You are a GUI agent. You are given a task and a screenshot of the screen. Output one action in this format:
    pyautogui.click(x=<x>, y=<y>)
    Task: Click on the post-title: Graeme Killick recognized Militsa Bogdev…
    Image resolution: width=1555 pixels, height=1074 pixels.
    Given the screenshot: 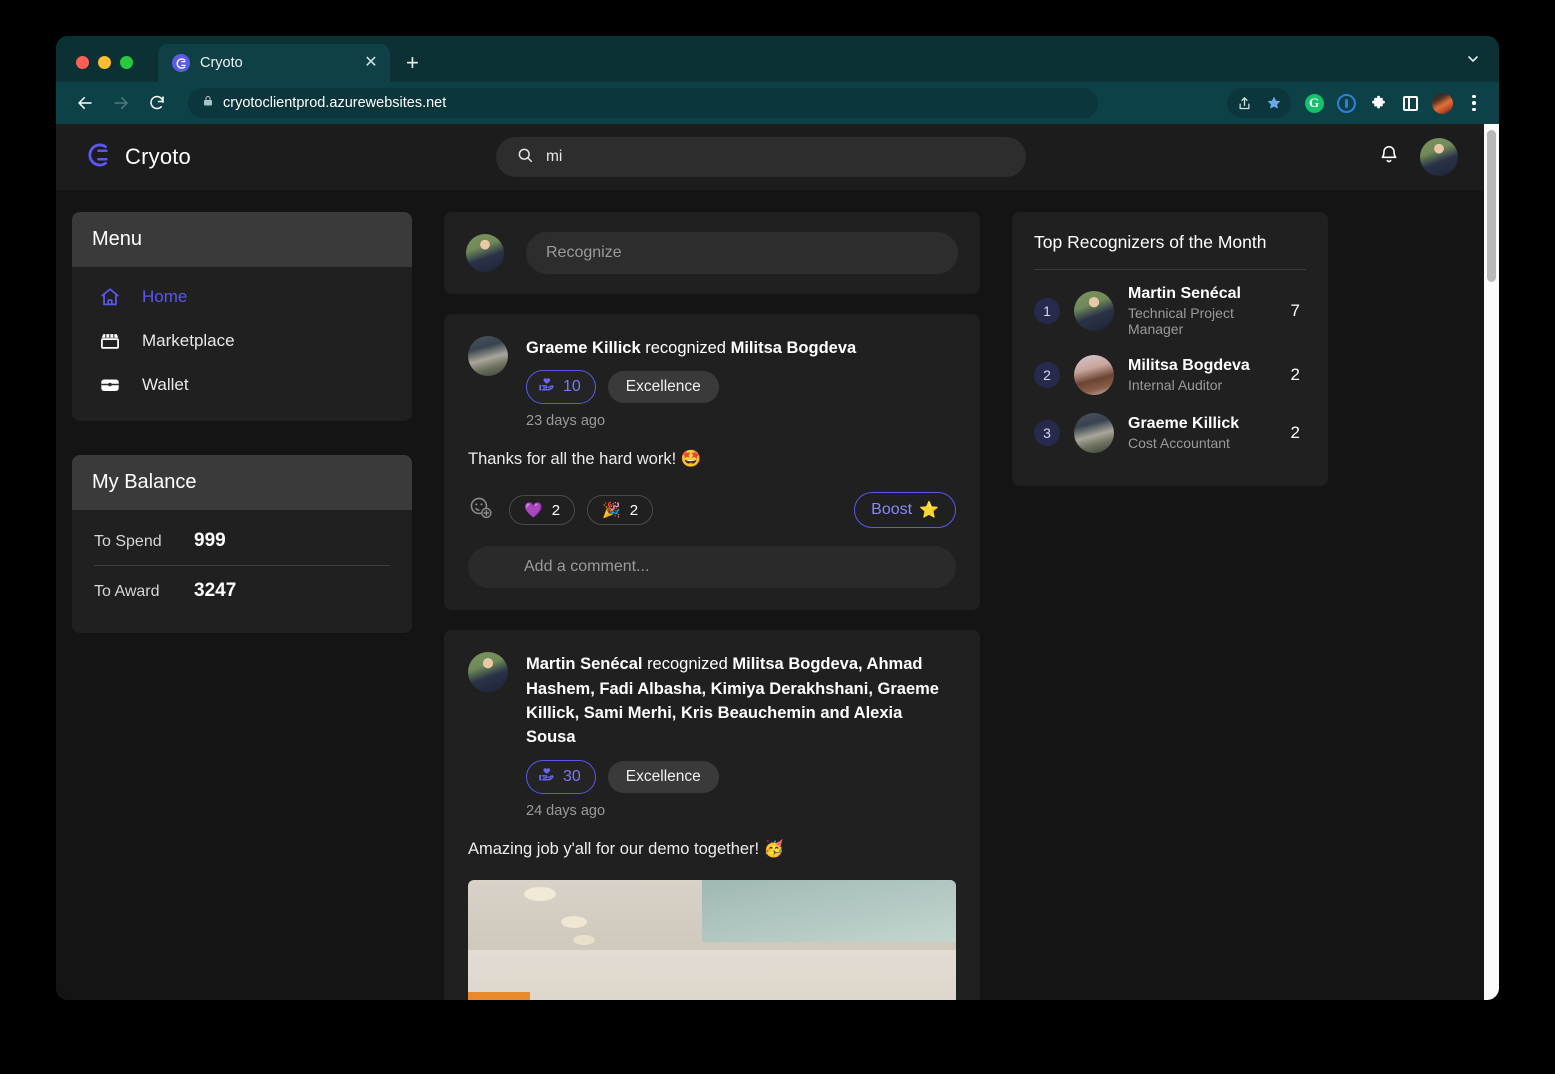 What is the action you would take?
    pyautogui.click(x=741, y=348)
    